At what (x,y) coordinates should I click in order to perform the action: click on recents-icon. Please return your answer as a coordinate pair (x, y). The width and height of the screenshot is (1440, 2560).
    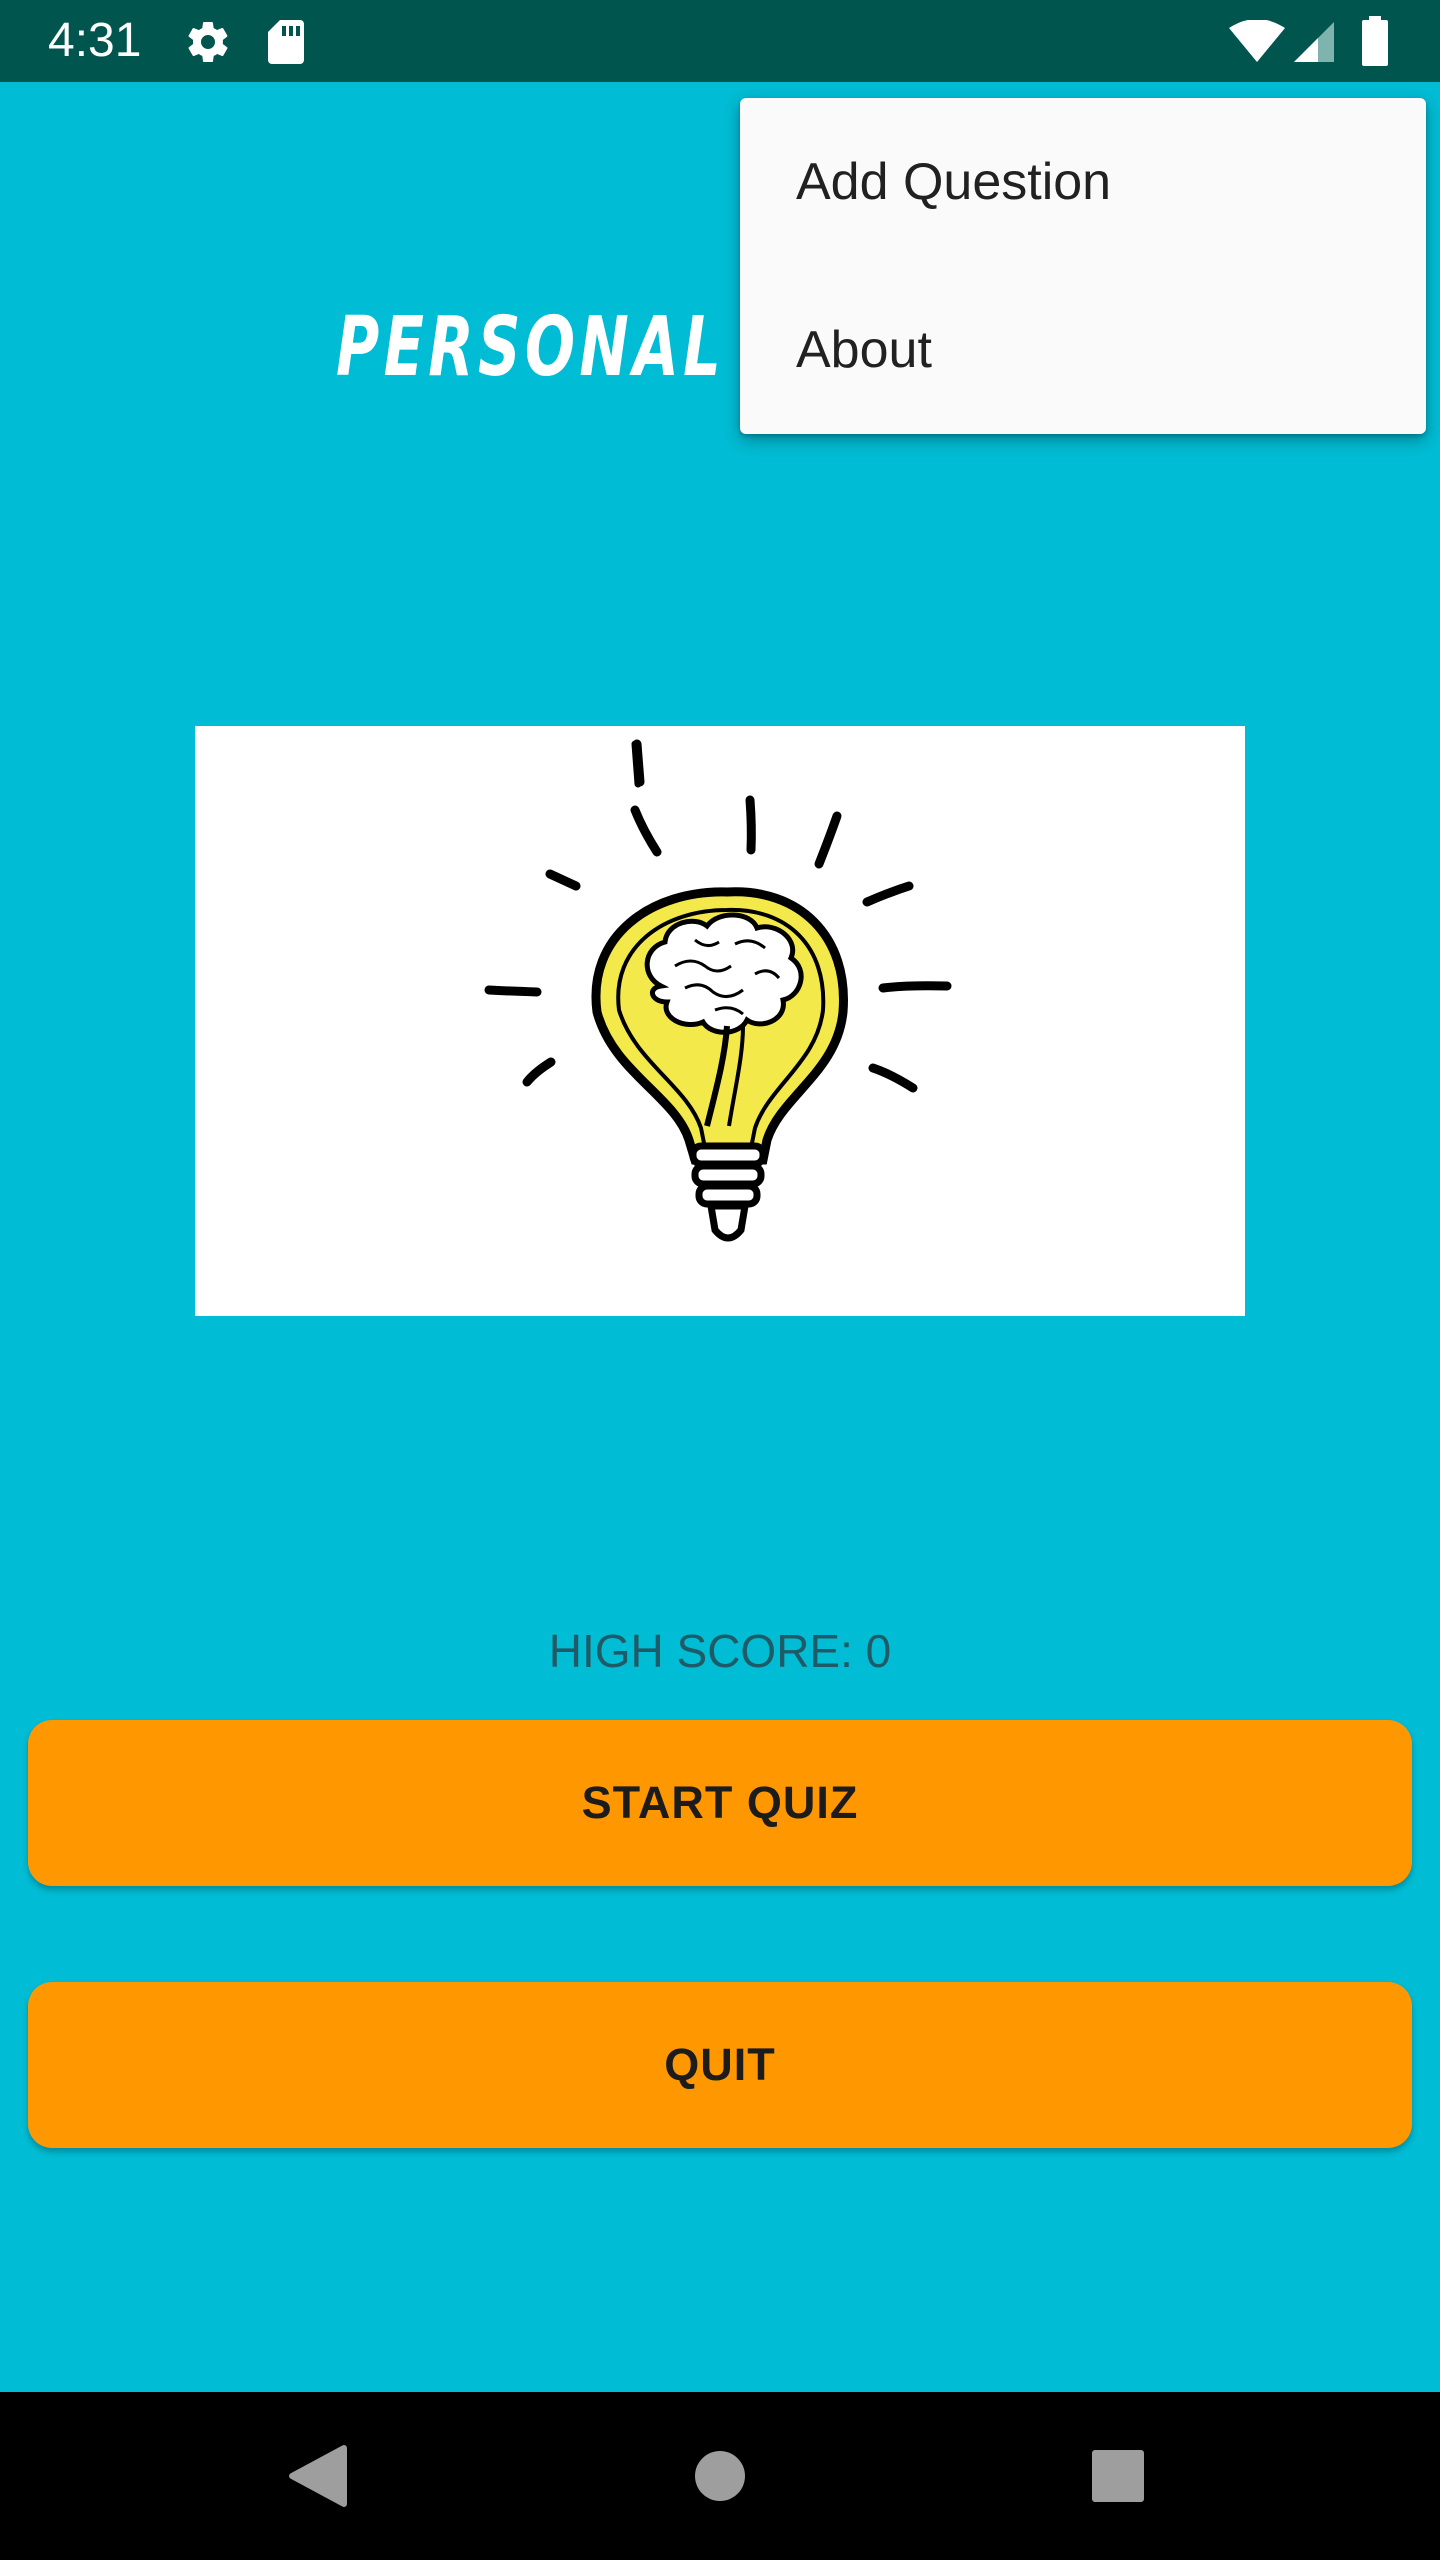
    Looking at the image, I should click on (1118, 2476).